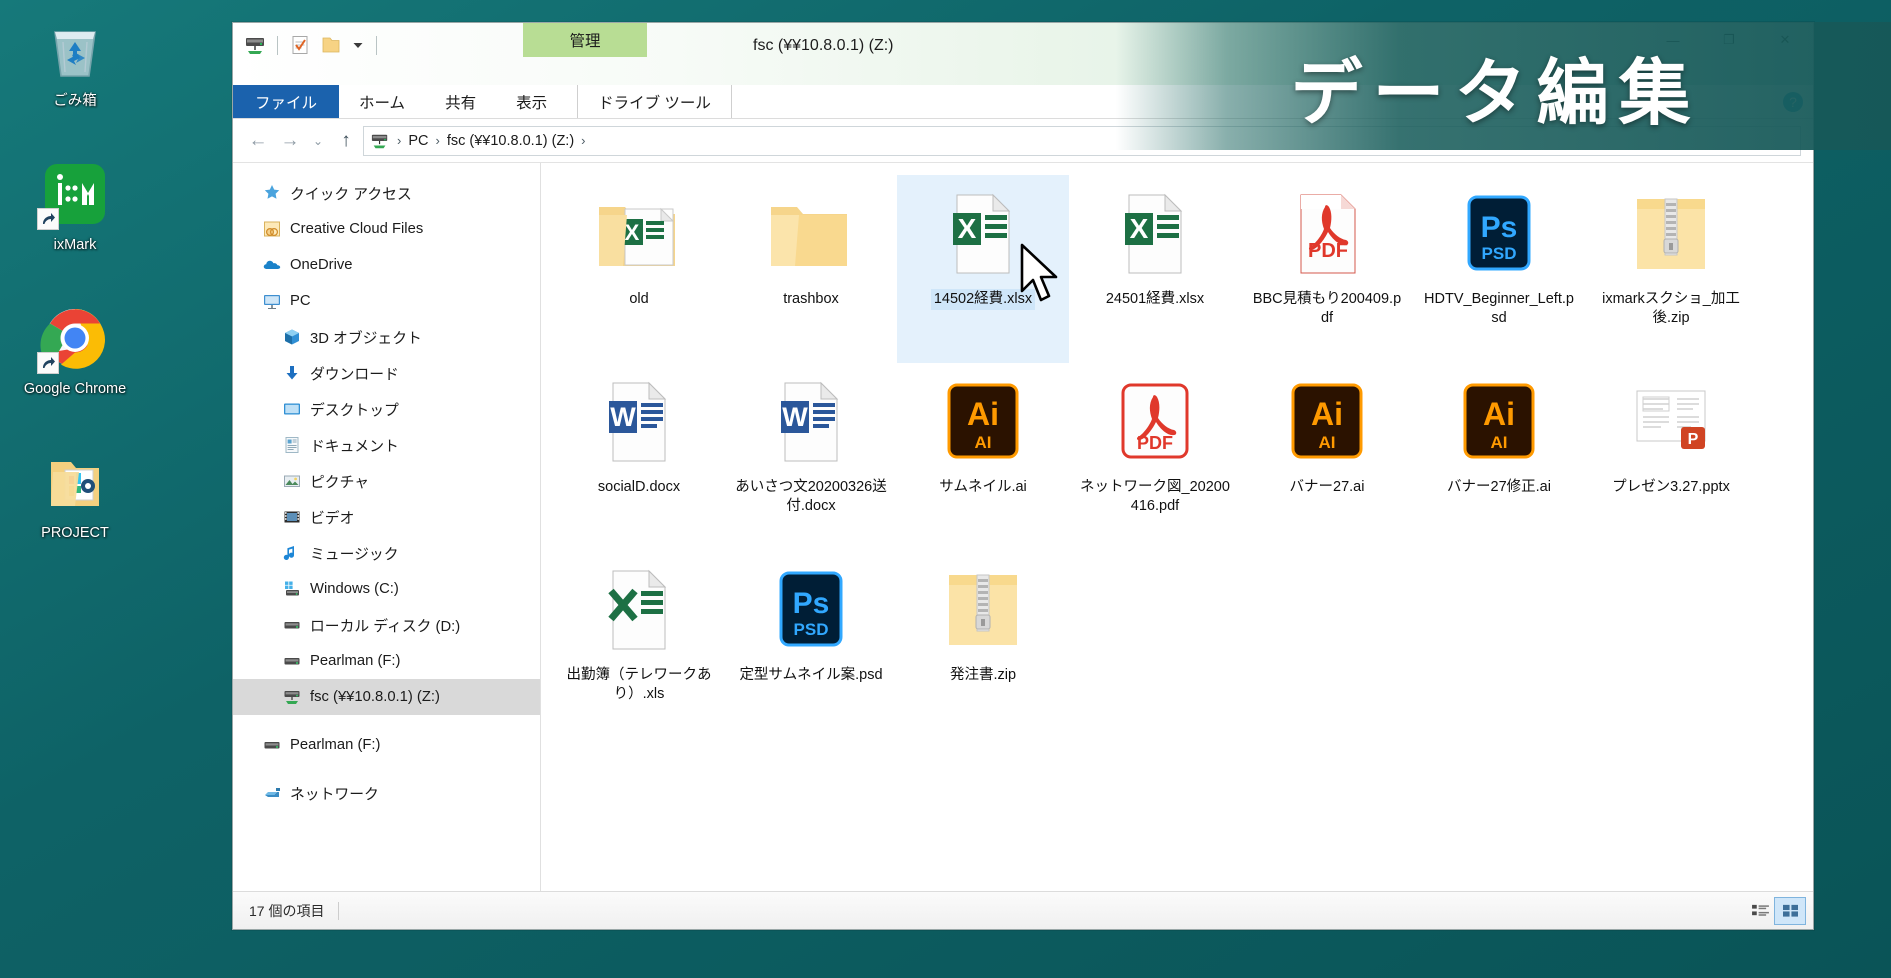  I want to click on sidebar-item-windows-c: Windows (C:), so click(386, 589).